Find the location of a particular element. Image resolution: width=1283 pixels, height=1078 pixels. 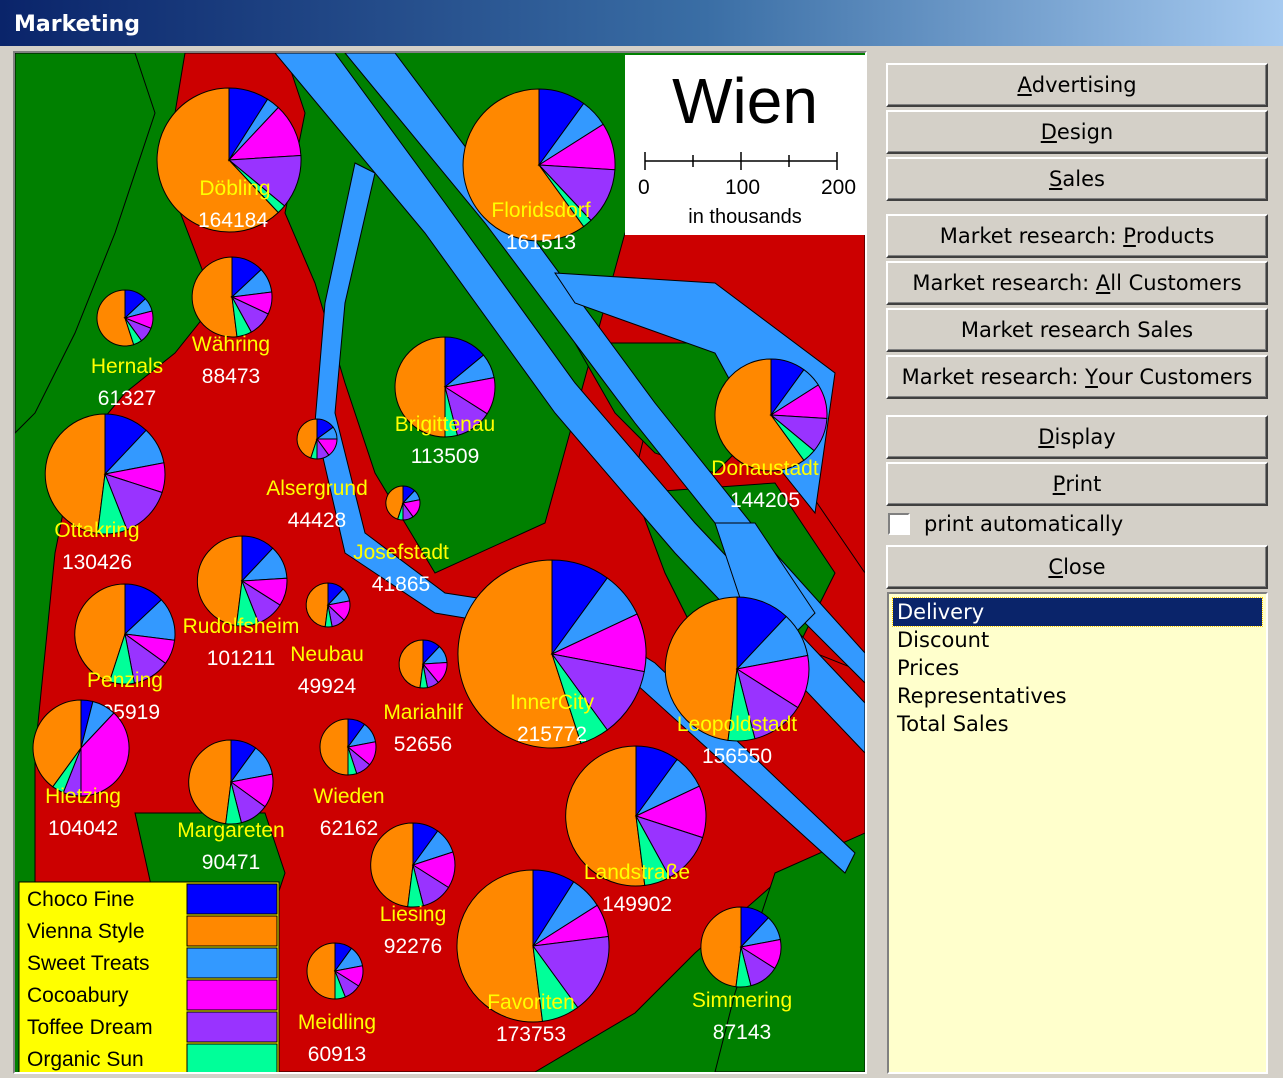

list-item-prices: Prices is located at coordinates (1077, 668).